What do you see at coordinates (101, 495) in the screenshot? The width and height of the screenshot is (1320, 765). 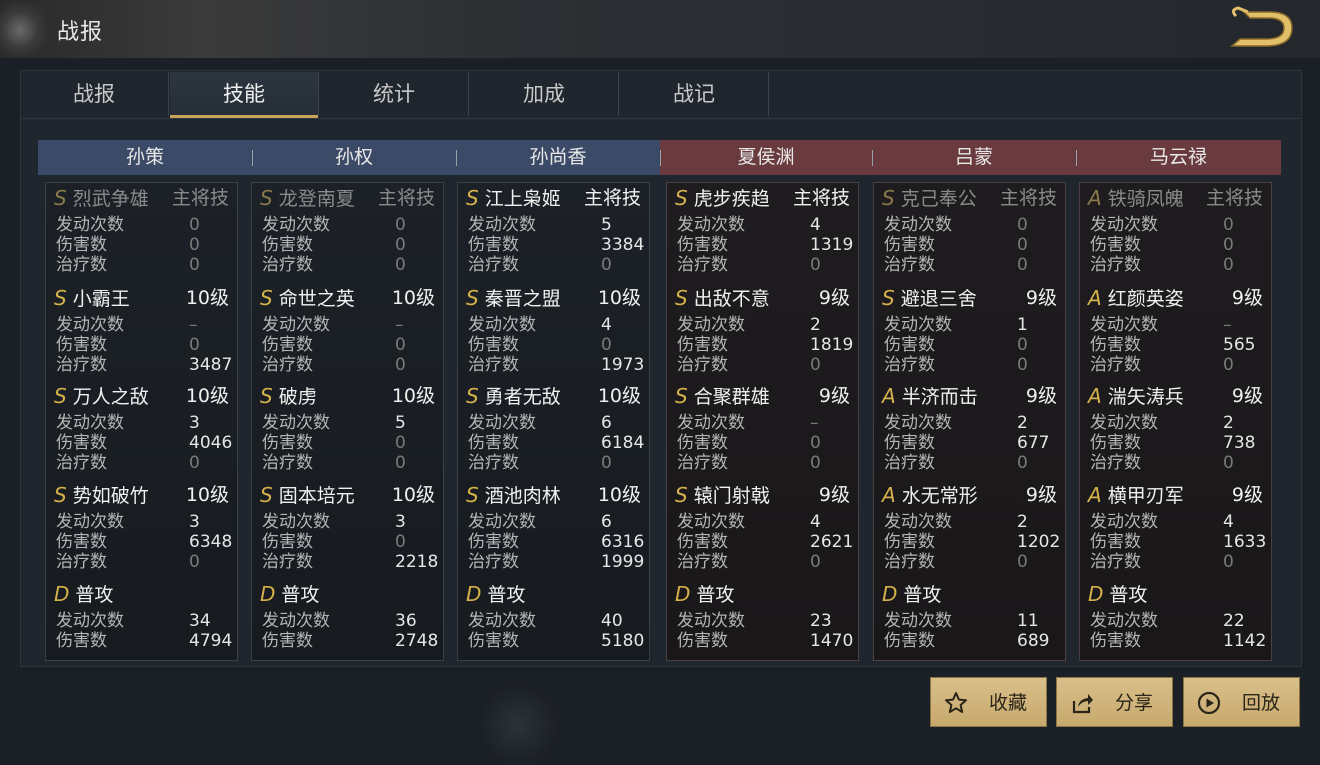 I see `skill-name: S 势如破竹` at bounding box center [101, 495].